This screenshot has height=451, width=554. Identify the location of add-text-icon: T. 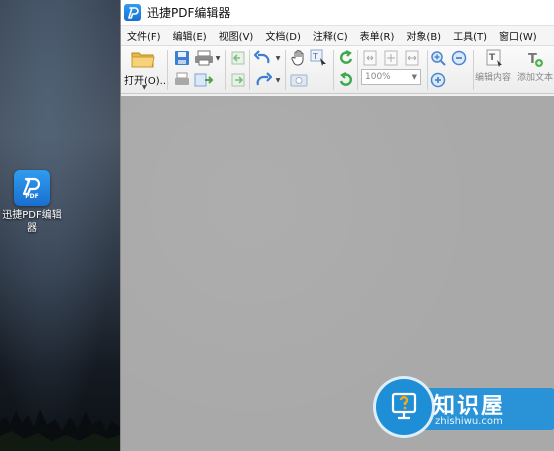
(535, 59).